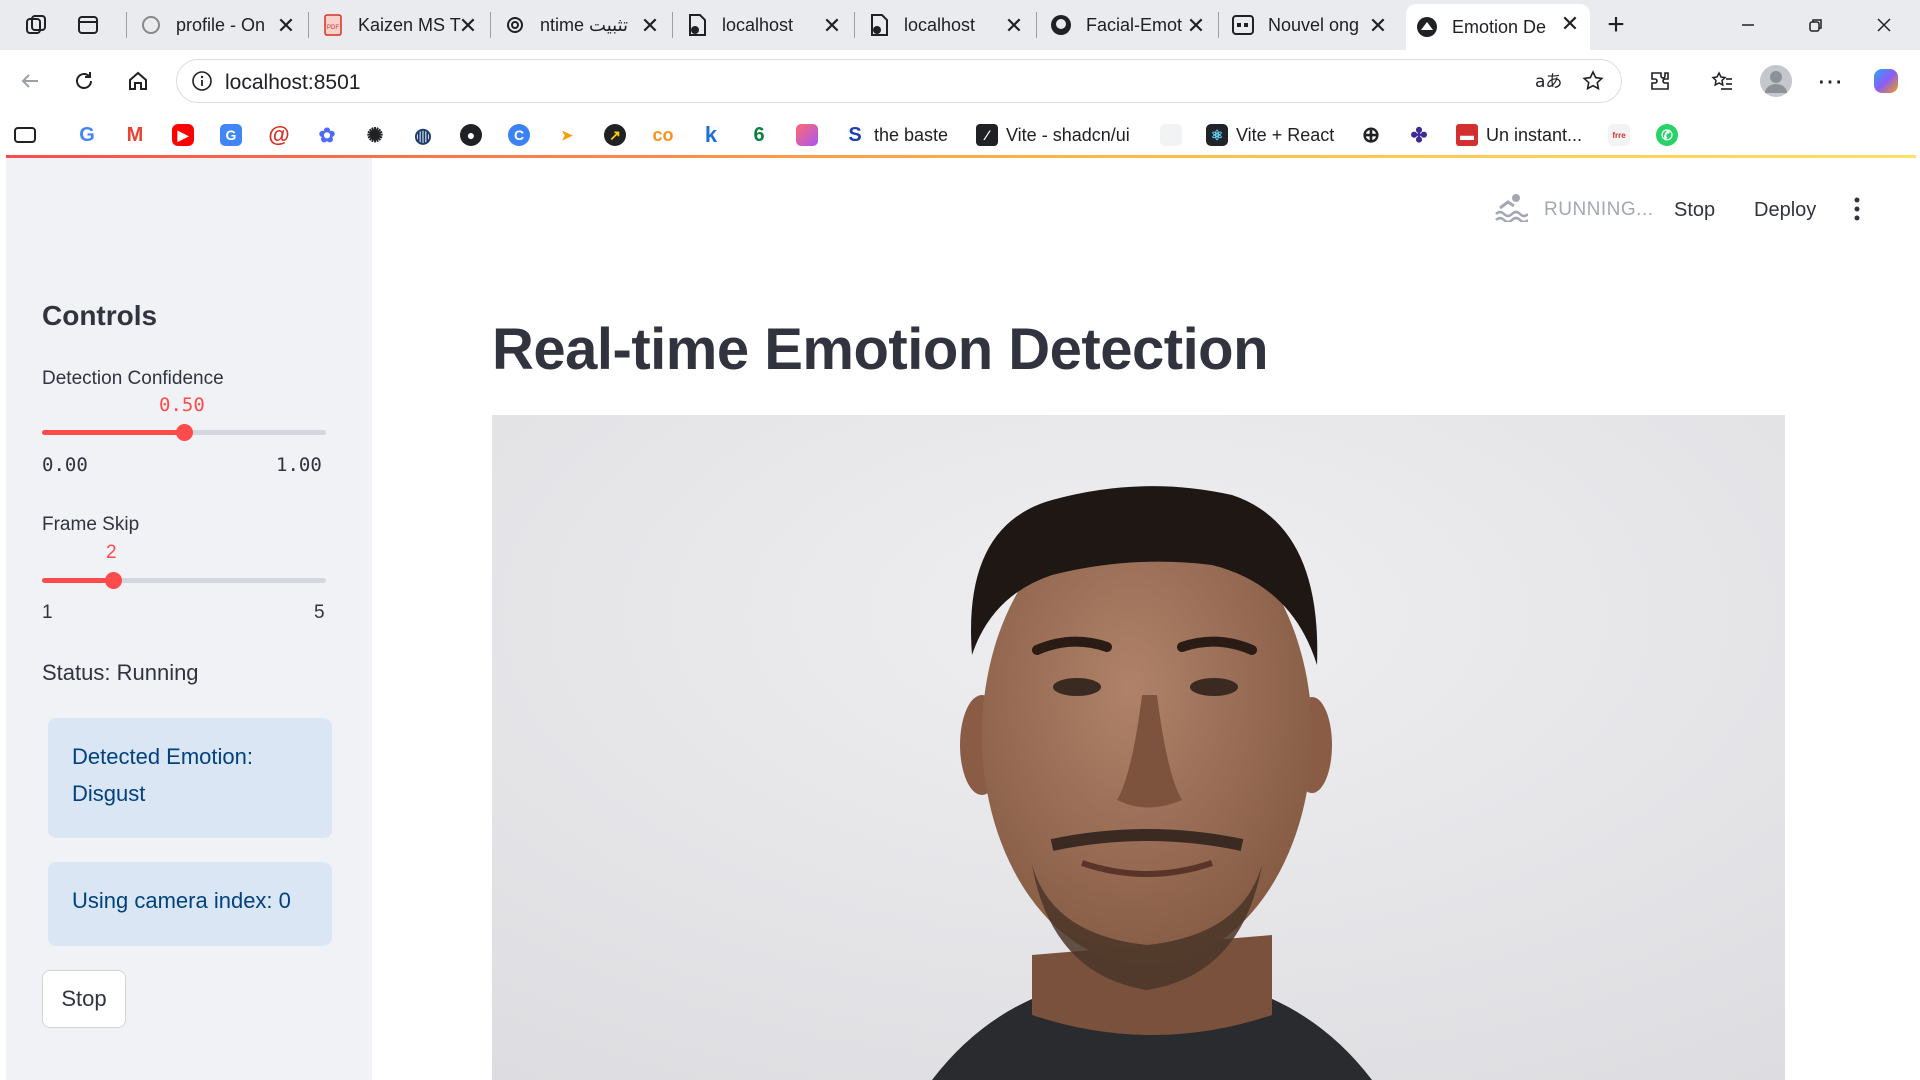  I want to click on frame-skip-min: 1, so click(47, 612).